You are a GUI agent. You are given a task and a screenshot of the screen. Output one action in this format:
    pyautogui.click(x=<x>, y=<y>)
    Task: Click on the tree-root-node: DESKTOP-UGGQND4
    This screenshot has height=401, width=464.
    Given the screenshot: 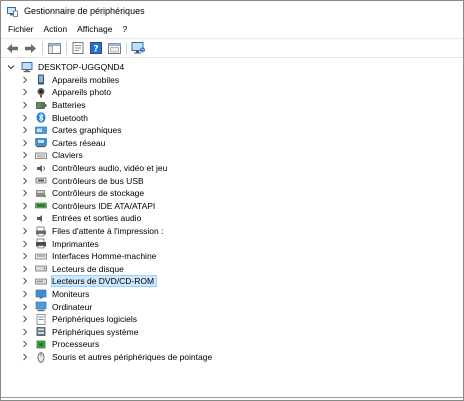 What is the action you would take?
    pyautogui.click(x=66, y=67)
    